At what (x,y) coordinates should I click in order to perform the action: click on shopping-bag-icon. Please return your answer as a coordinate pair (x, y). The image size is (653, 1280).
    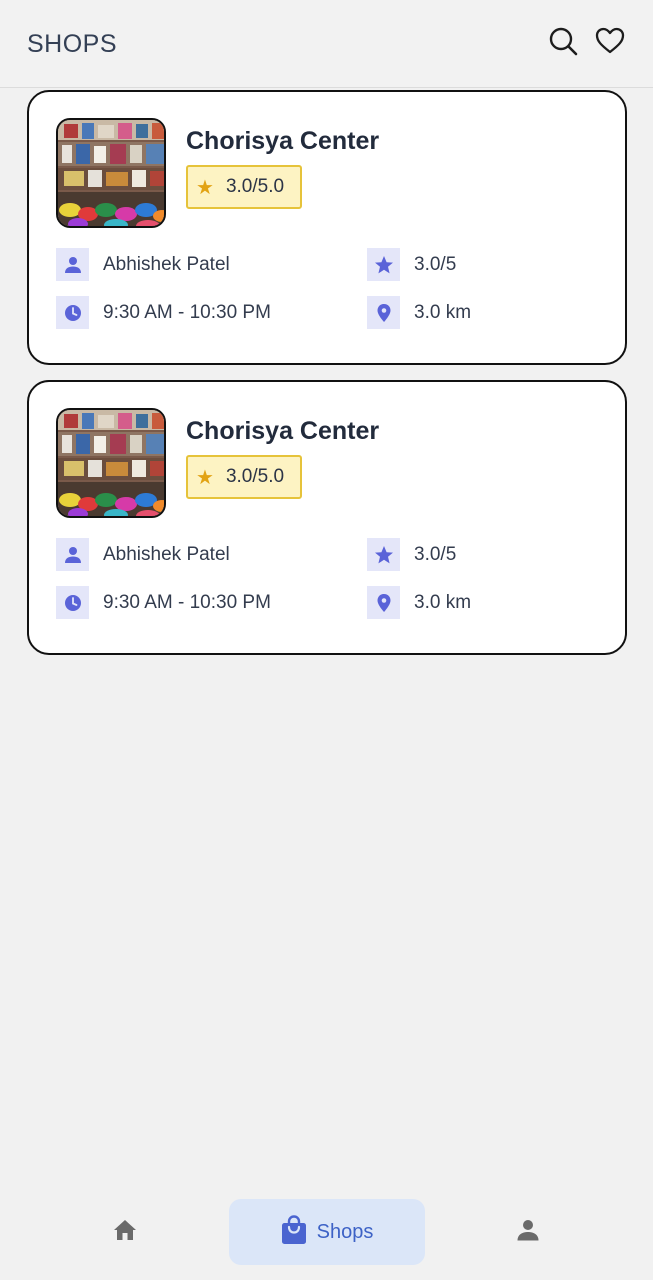
    Looking at the image, I should click on (294, 1232).